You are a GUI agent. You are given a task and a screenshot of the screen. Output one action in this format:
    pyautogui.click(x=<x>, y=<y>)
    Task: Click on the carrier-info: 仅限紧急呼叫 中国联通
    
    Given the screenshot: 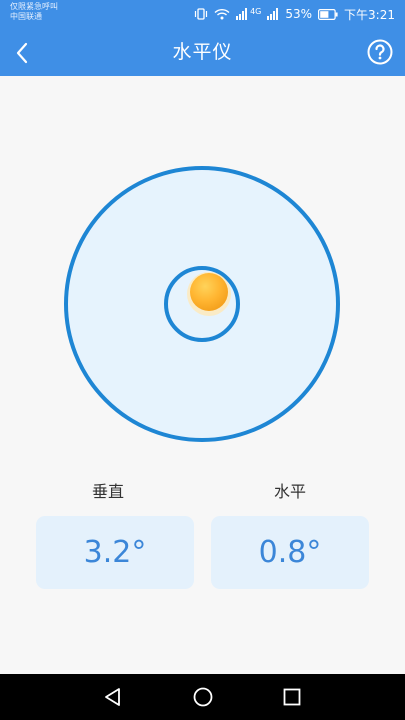 What is the action you would take?
    pyautogui.click(x=34, y=12)
    